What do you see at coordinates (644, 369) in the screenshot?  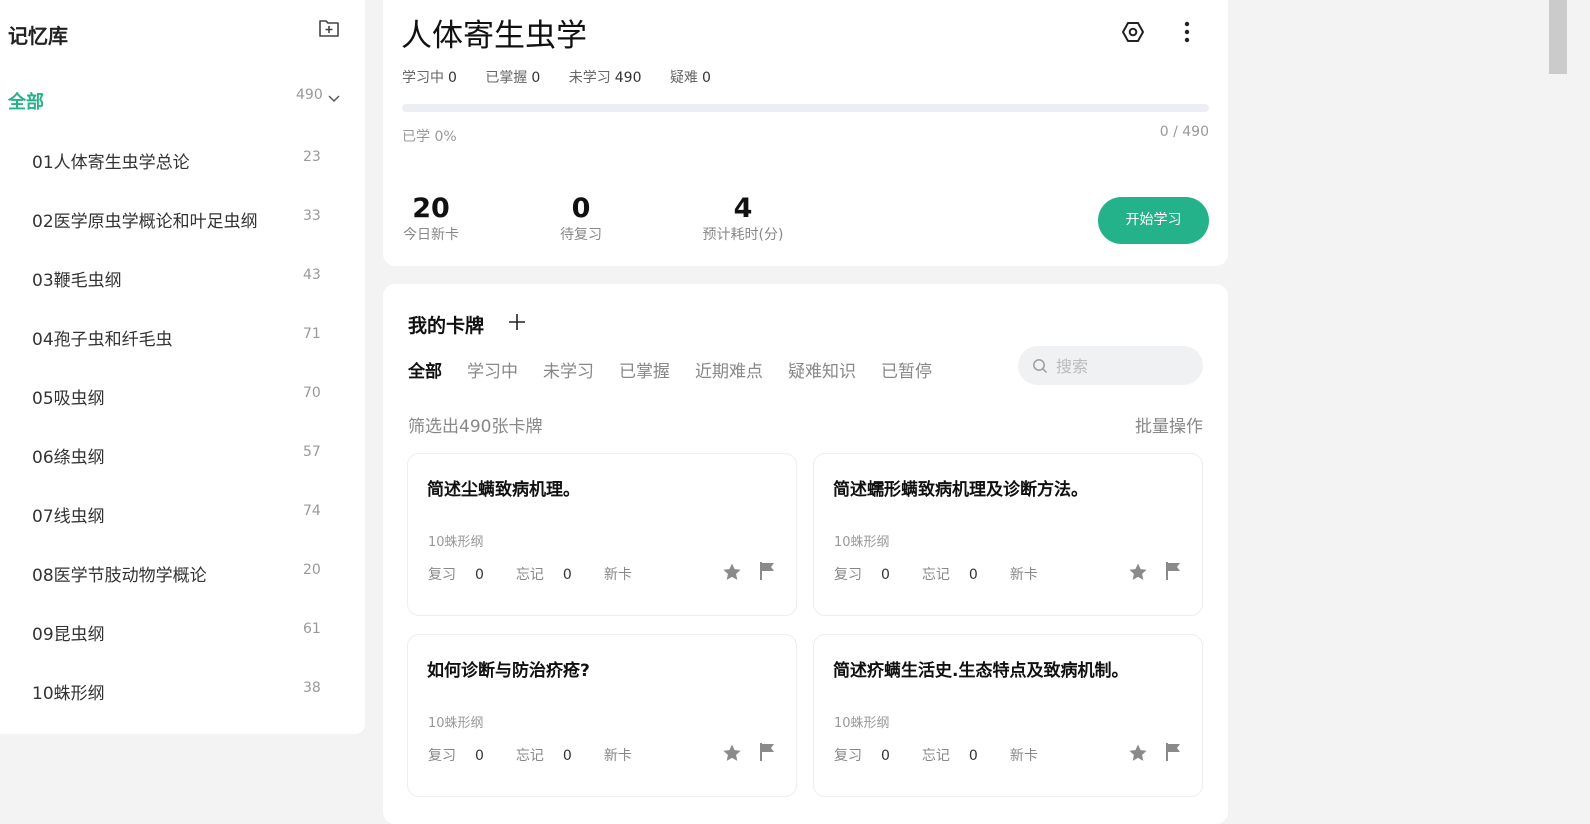 I see `tab-mastered: 已掌握` at bounding box center [644, 369].